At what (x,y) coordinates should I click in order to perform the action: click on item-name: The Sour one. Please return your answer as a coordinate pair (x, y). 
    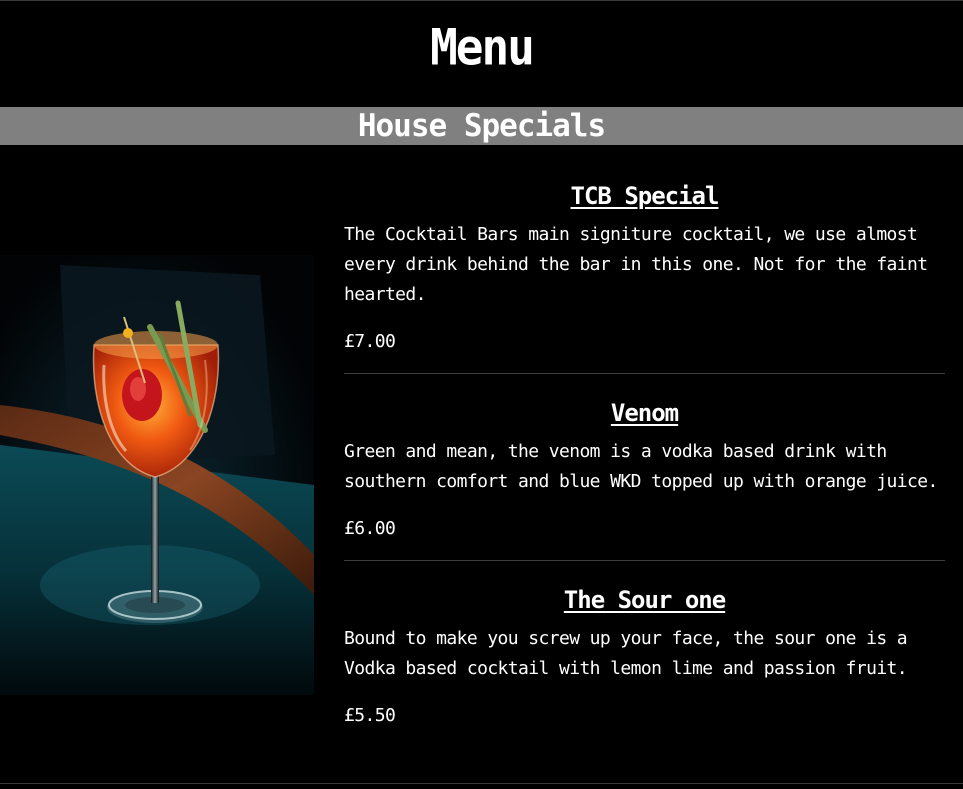
    Looking at the image, I should click on (644, 600).